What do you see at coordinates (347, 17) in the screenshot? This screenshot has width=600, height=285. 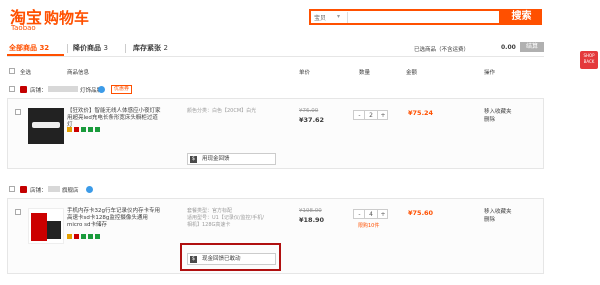 I see `search-divider` at bounding box center [347, 17].